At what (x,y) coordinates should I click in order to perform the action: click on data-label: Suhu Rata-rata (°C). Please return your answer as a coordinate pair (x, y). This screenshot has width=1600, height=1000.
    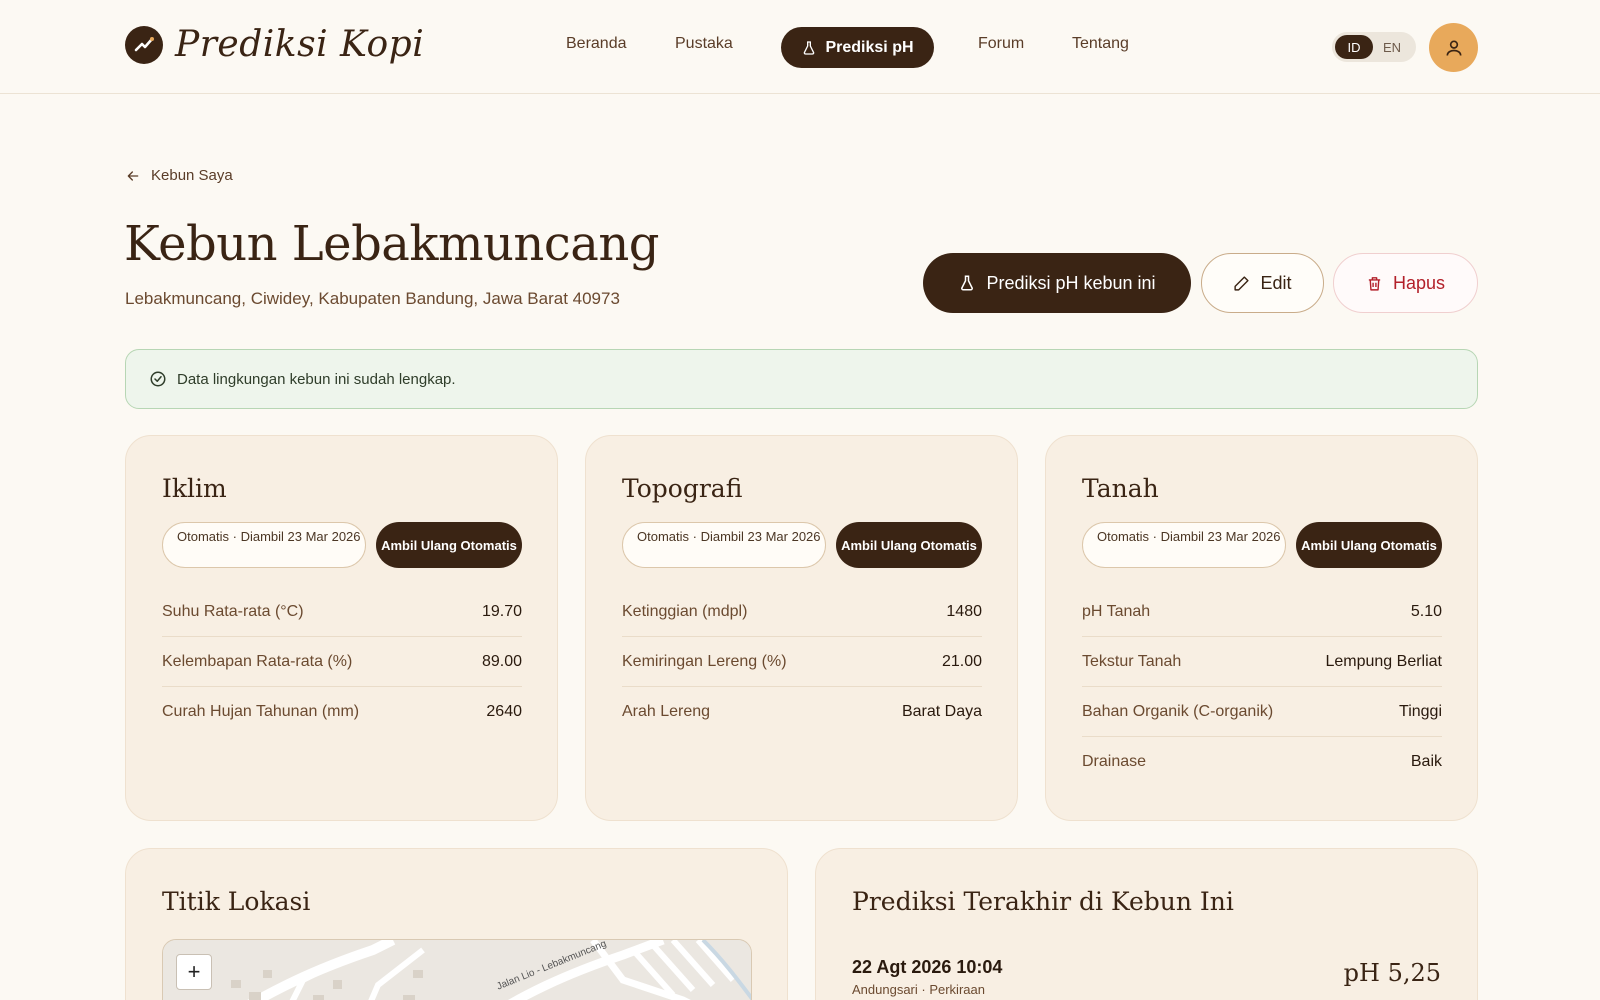
    Looking at the image, I should click on (233, 611).